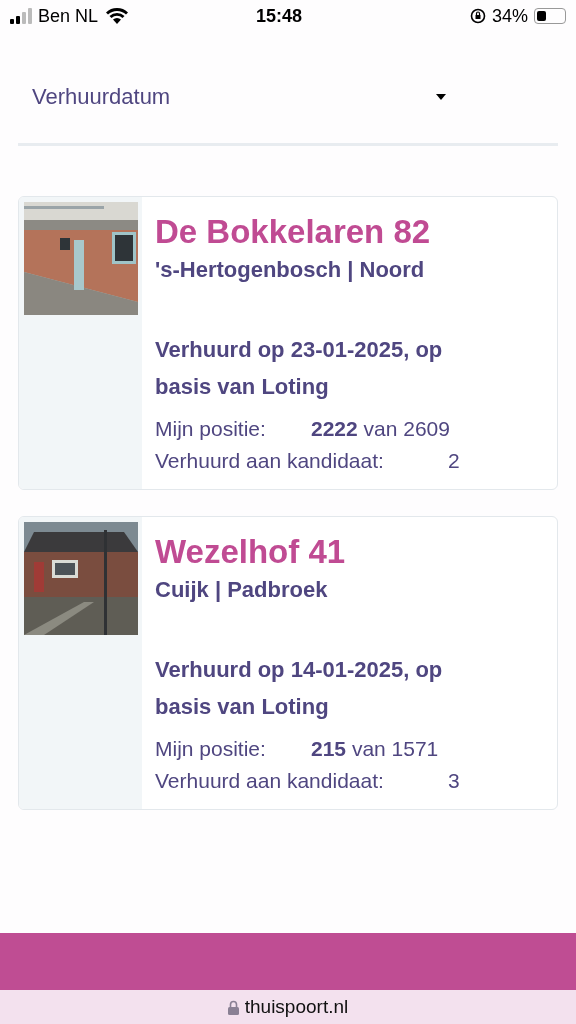 This screenshot has width=576, height=1024. What do you see at coordinates (299, 368) in the screenshot?
I see `rental-info: Verhuurd op 23-01-2025, op basis van Loting` at bounding box center [299, 368].